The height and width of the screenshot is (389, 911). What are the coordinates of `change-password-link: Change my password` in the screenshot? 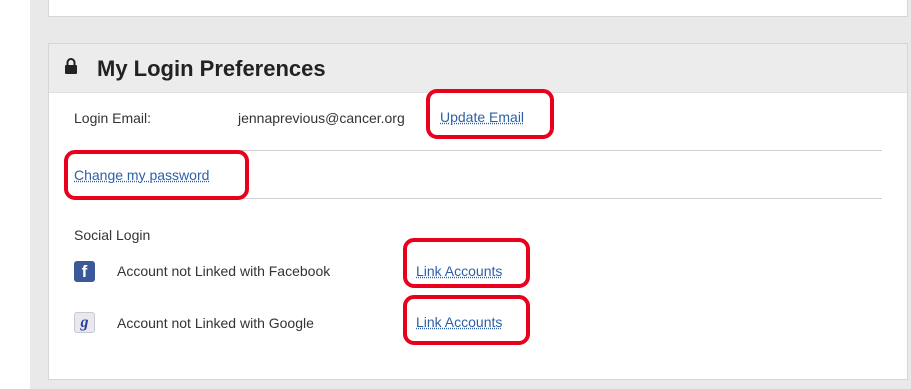 It's located at (141, 175).